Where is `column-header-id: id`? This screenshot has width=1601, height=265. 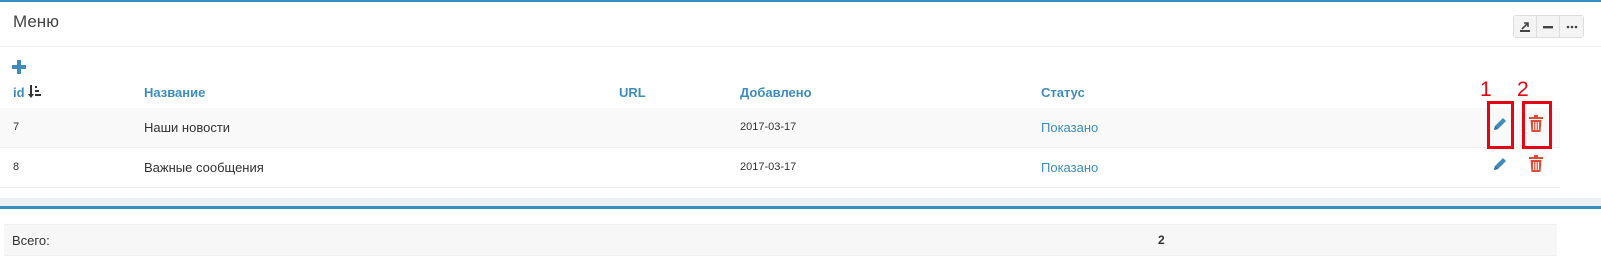
column-header-id: id is located at coordinates (19, 92).